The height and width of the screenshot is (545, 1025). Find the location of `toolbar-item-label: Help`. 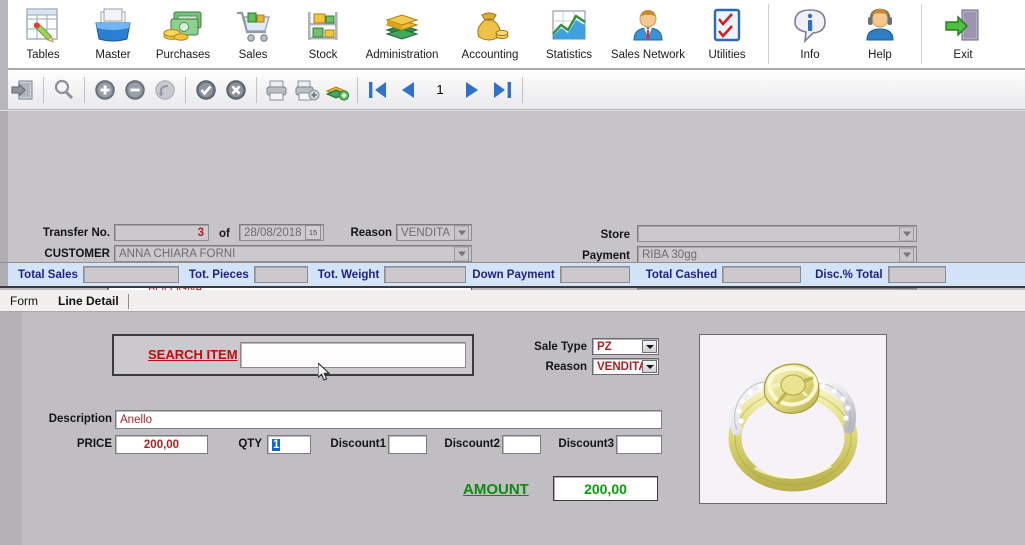

toolbar-item-label: Help is located at coordinates (880, 55).